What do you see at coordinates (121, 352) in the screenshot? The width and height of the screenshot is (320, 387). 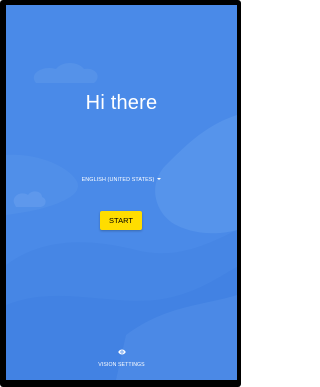 I see `eye-icon` at bounding box center [121, 352].